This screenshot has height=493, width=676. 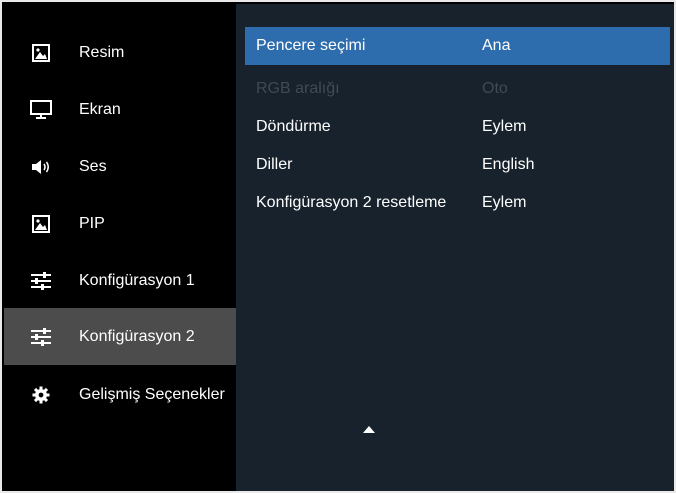 I want to click on sidebar-item-konfigurasyon-1: Konfigürasyon 1, so click(x=120, y=280).